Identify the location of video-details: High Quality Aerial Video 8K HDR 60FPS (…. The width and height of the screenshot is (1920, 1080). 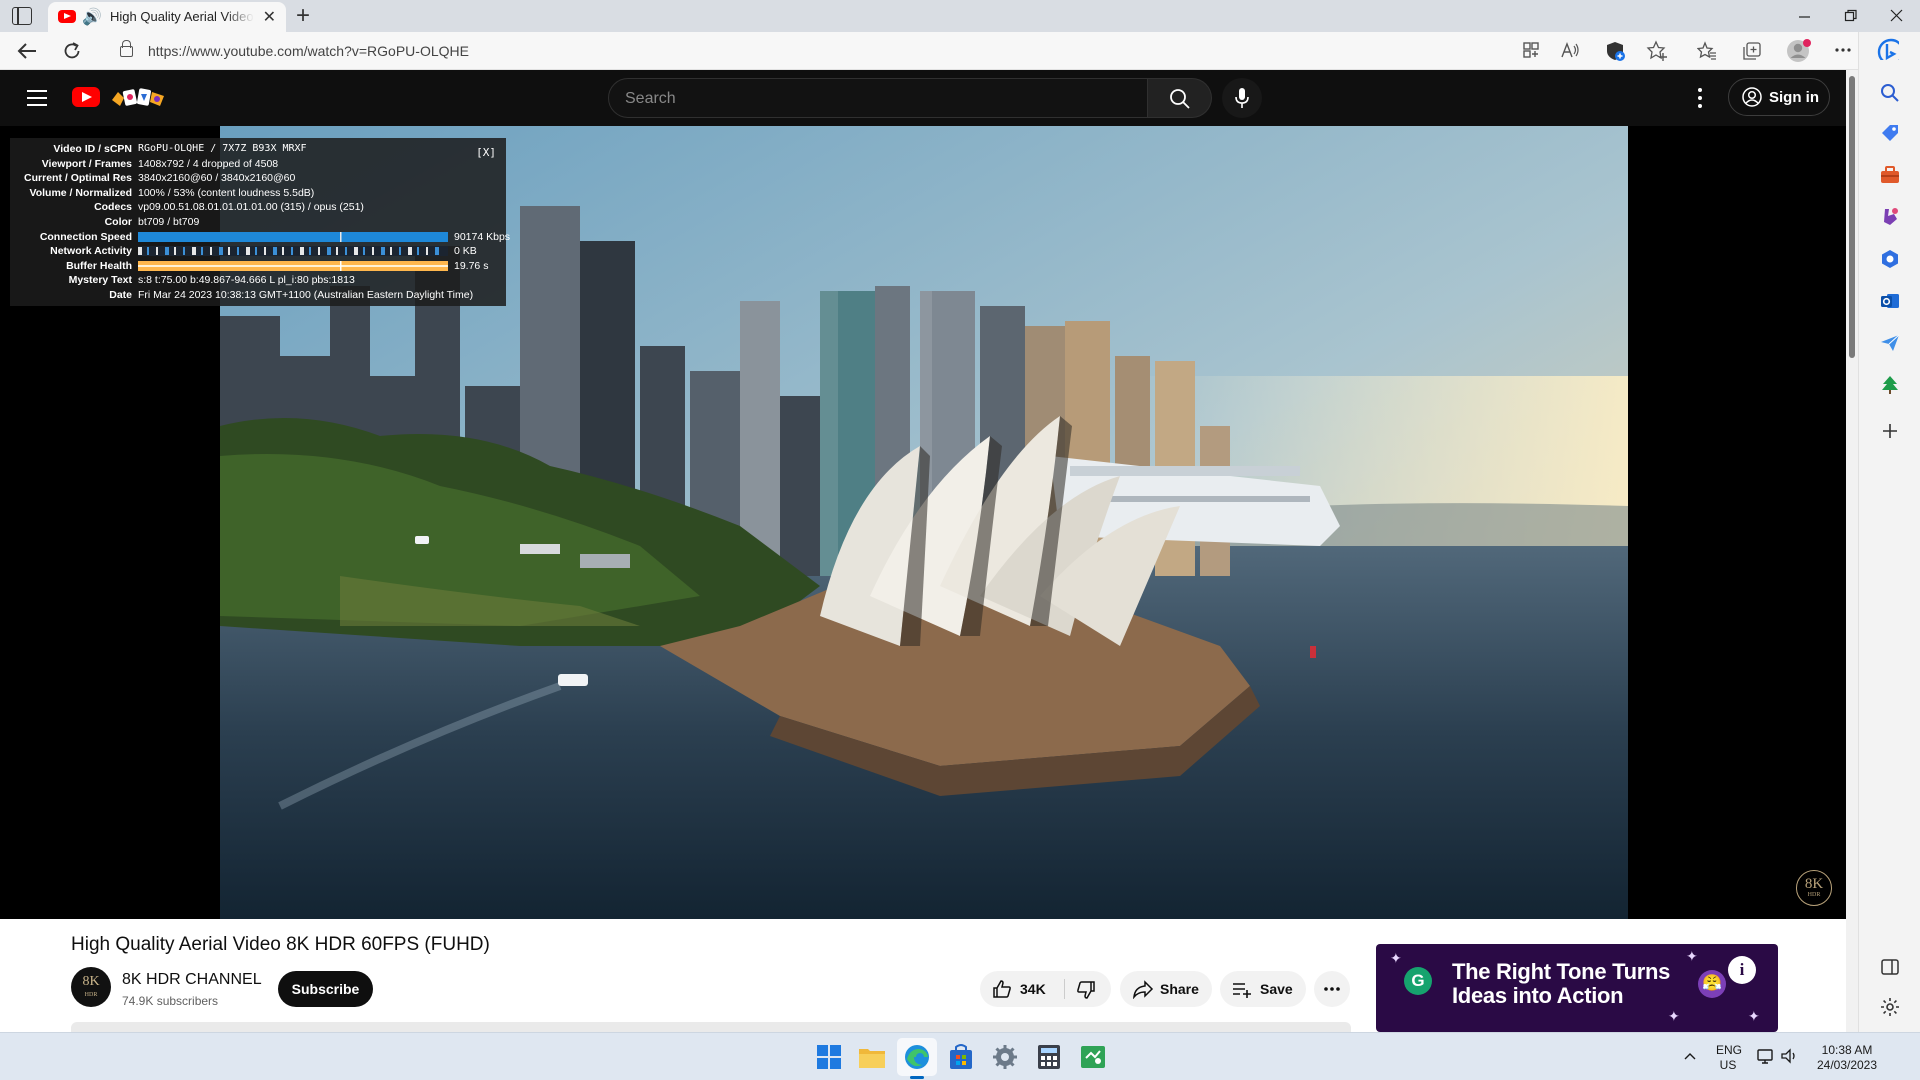
(923, 975).